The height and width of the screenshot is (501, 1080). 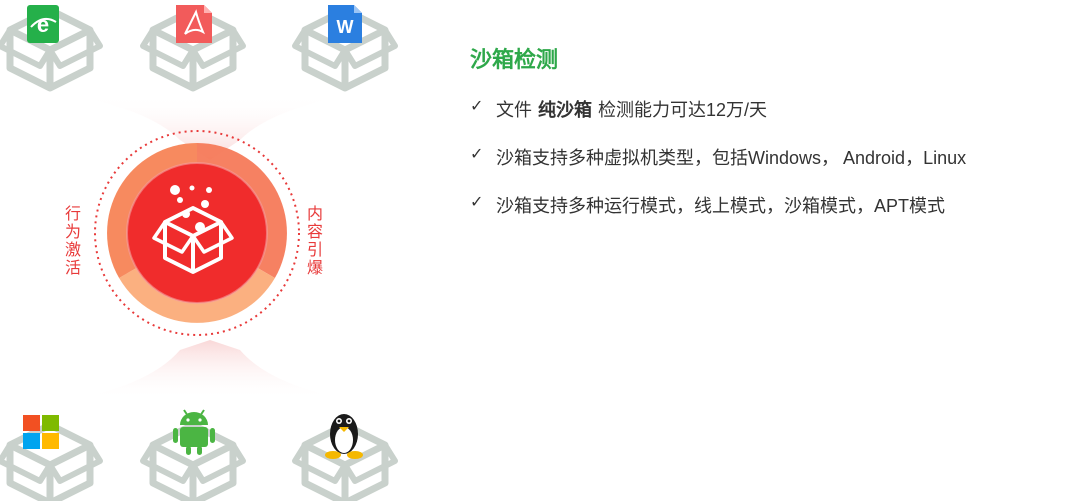 What do you see at coordinates (731, 158) in the screenshot?
I see `feature-text: 沙箱支持多种虚拟机类型，包括Windows， Android，Linux` at bounding box center [731, 158].